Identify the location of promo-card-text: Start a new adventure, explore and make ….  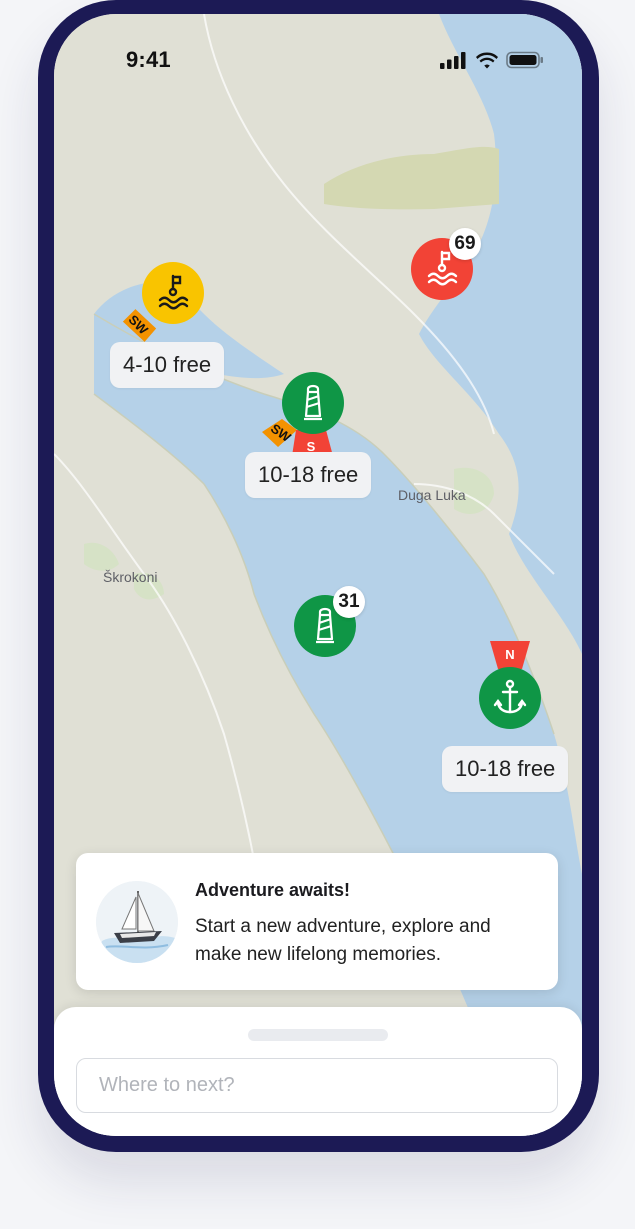
(343, 940).